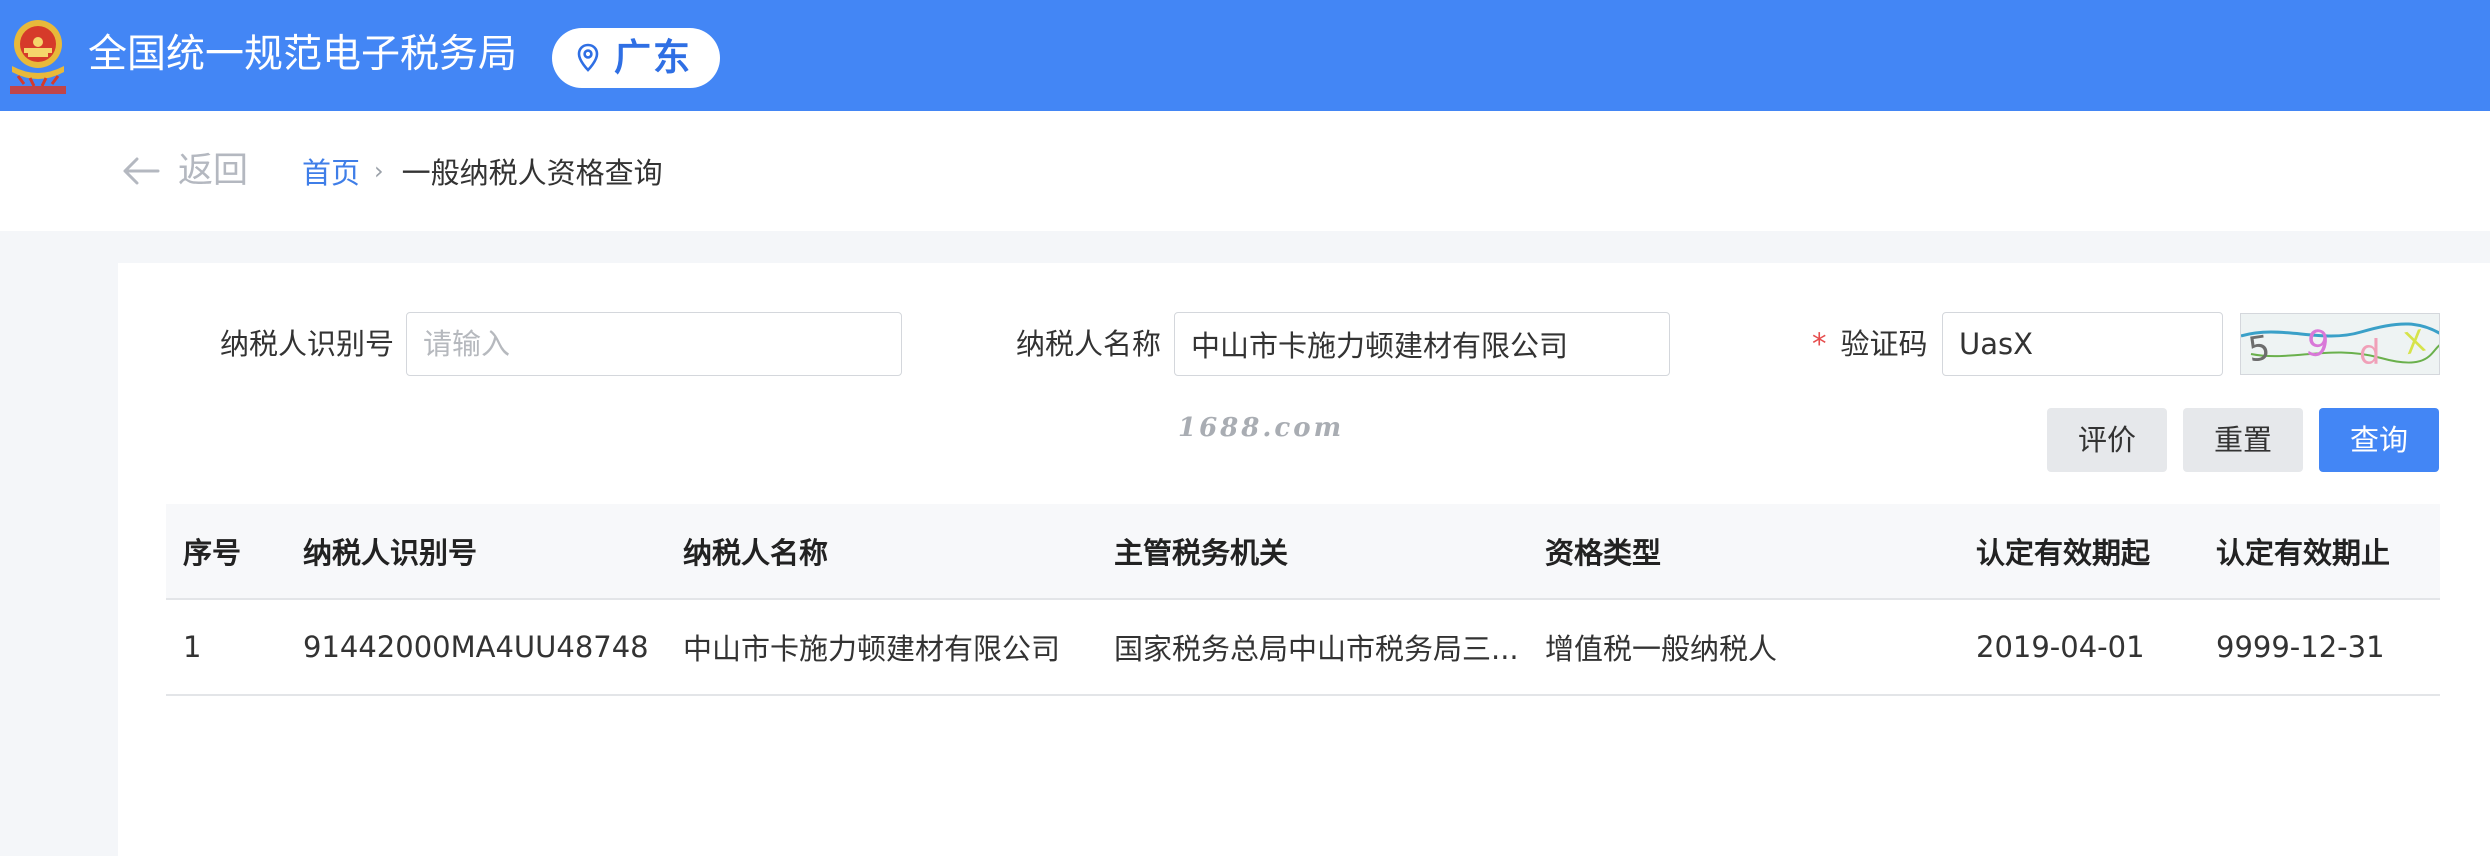 This screenshot has height=856, width=2490. I want to click on svg-text: d, so click(2370, 353).